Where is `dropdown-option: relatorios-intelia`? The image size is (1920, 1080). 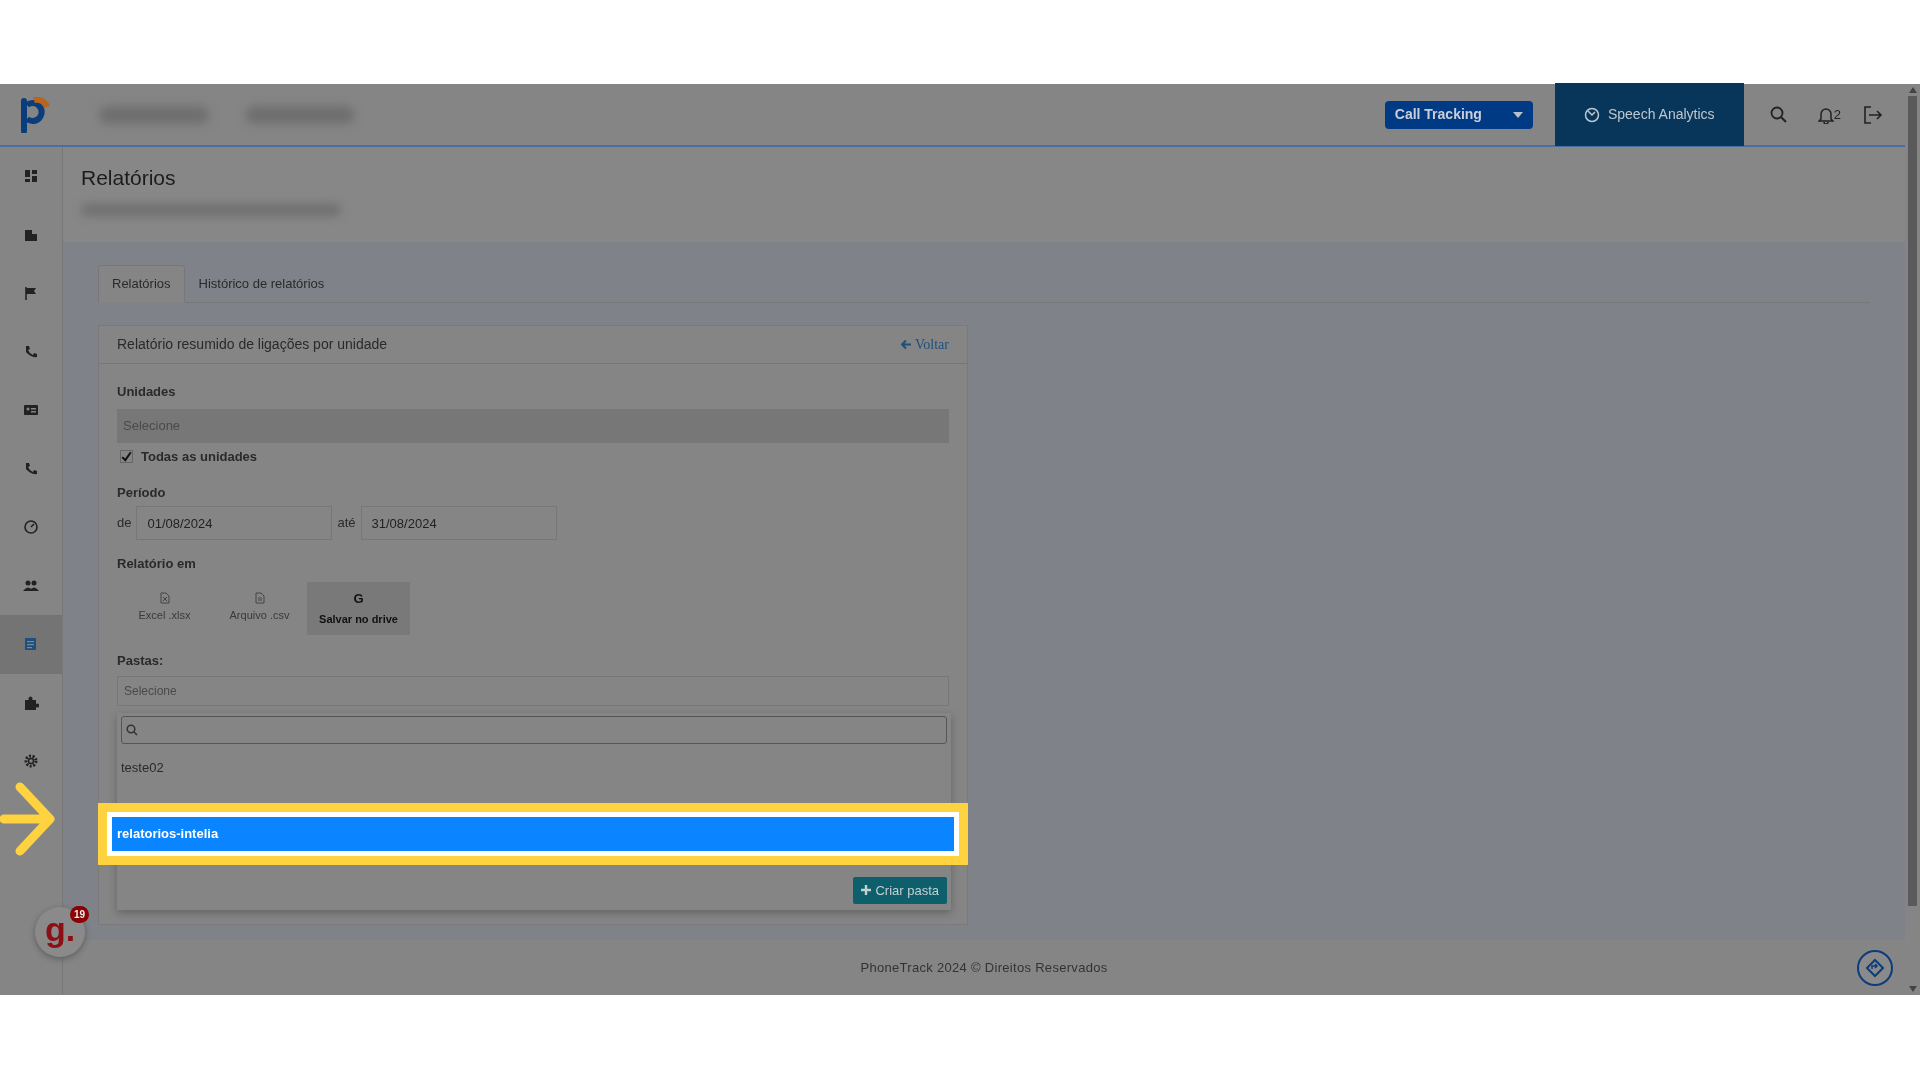
dropdown-option: relatorios-intelia is located at coordinates (533, 834).